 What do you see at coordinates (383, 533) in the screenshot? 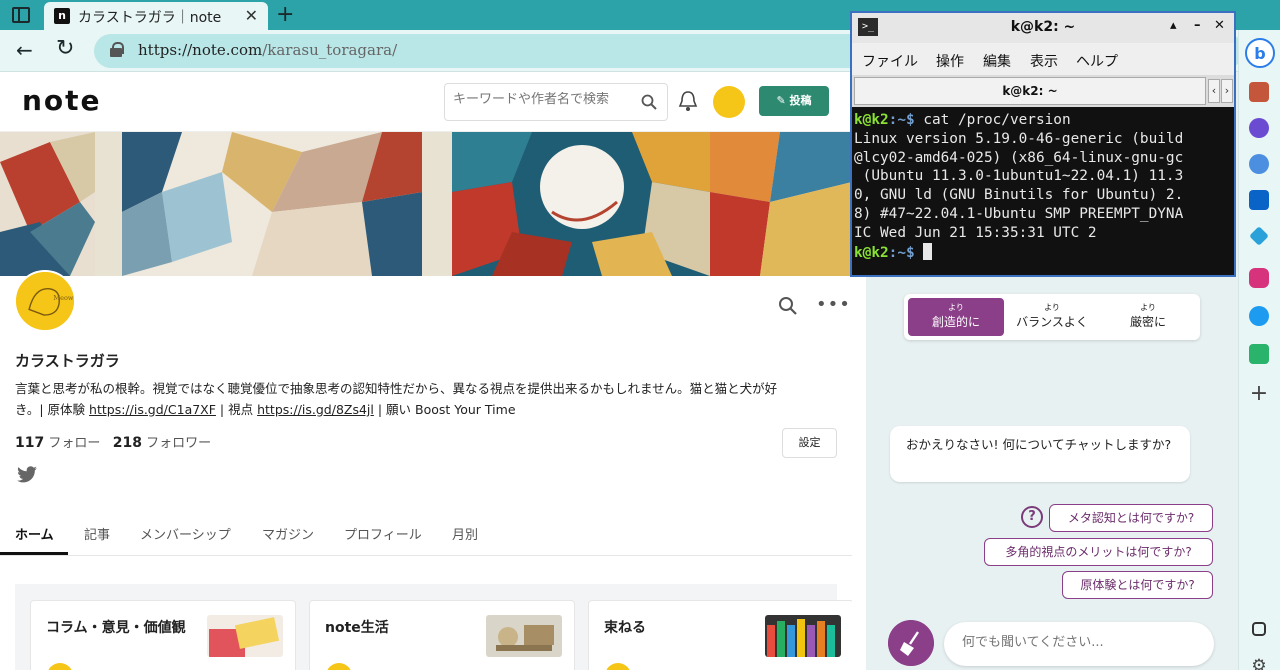
I see `tab-profile: プロフィール` at bounding box center [383, 533].